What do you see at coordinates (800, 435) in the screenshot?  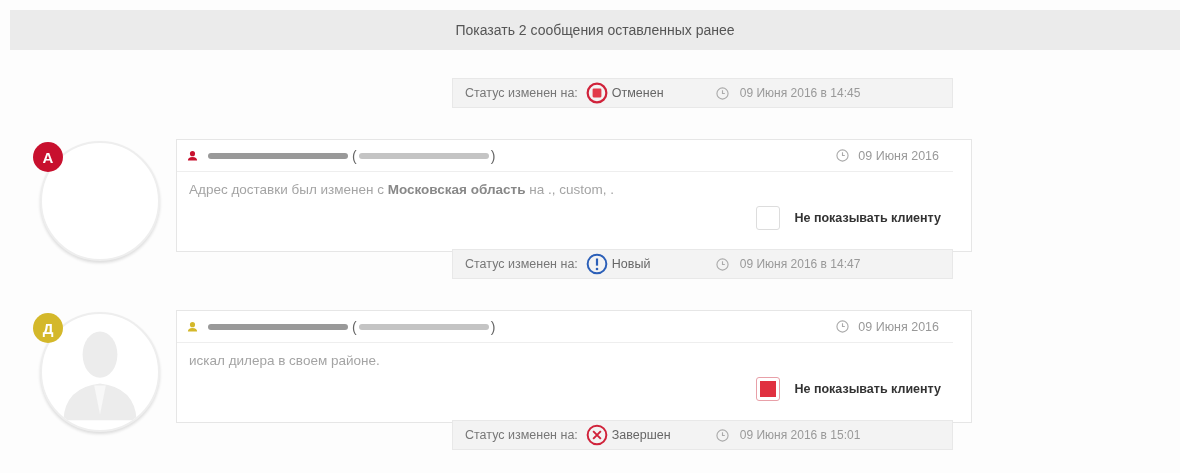 I see `timestamp: 09 Июня 2016 в 15:01` at bounding box center [800, 435].